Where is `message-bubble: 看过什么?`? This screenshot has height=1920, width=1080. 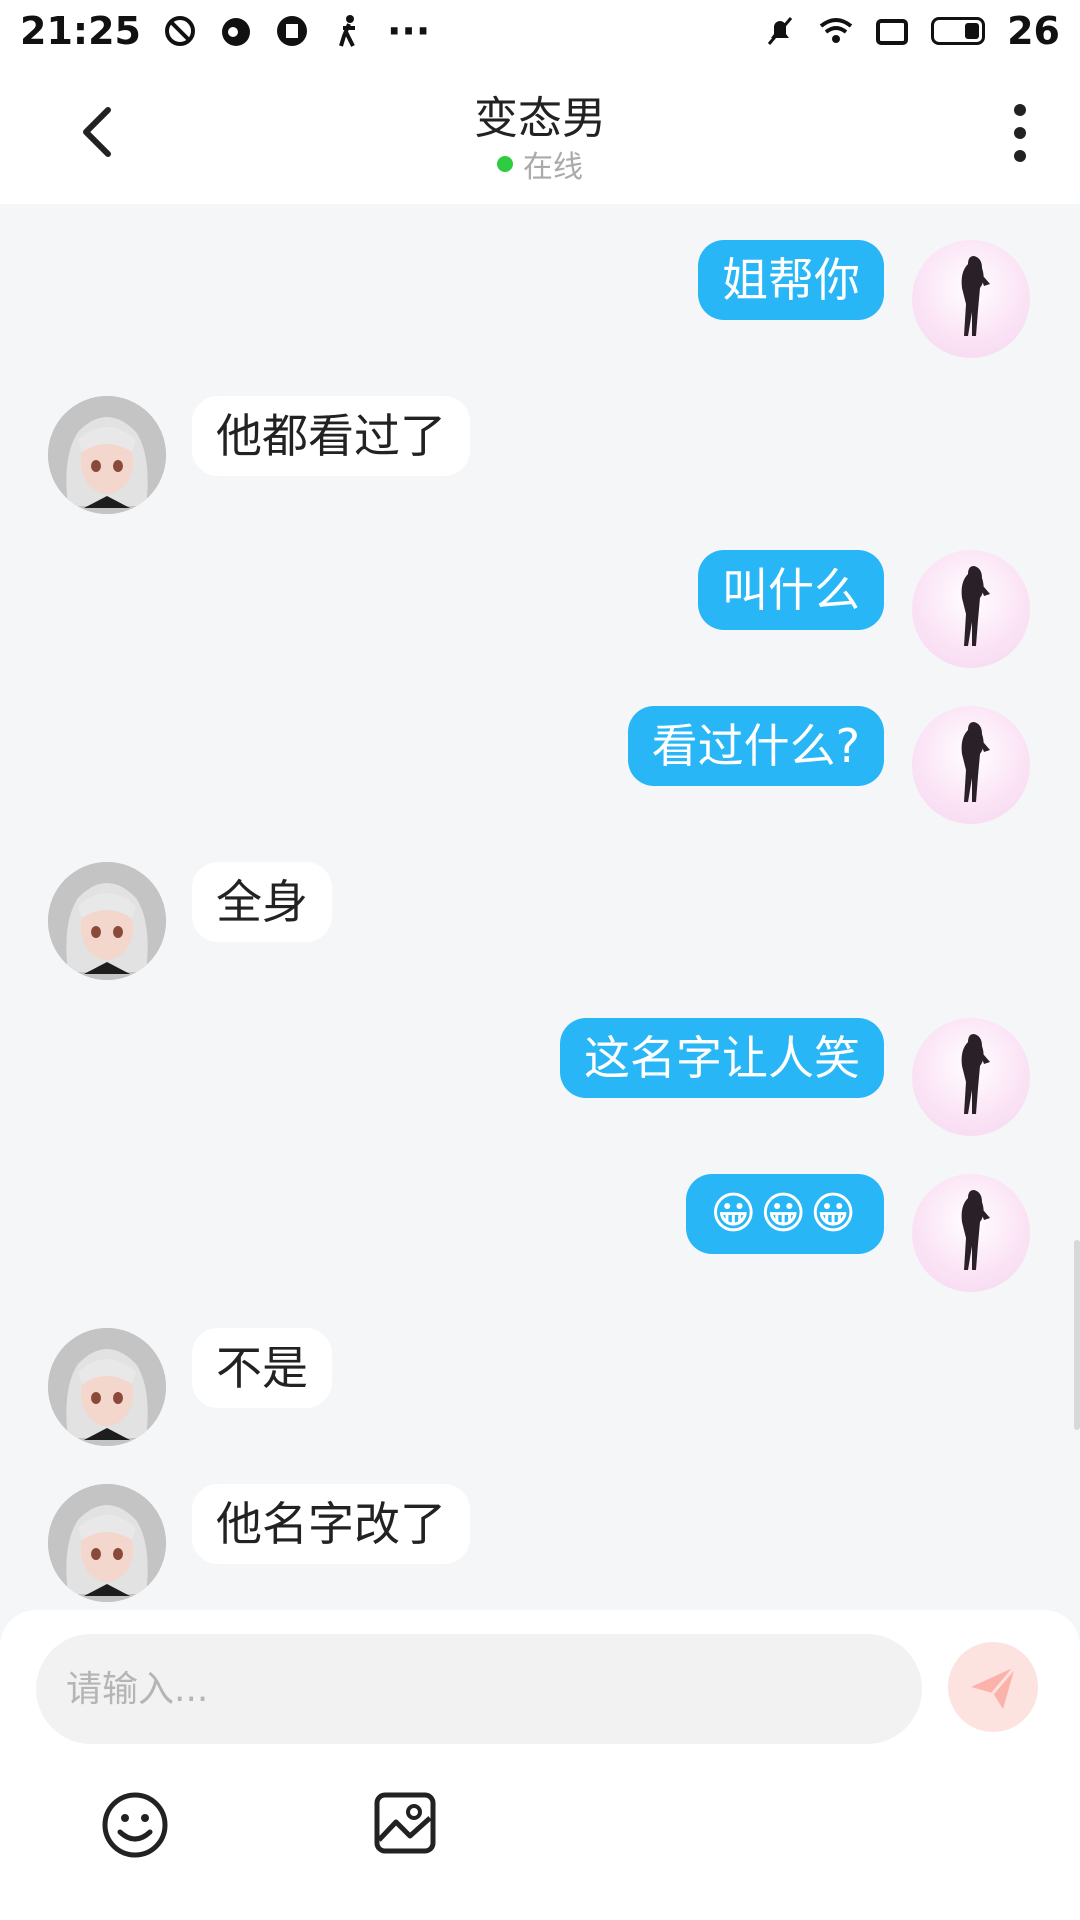 message-bubble: 看过什么? is located at coordinates (755, 746).